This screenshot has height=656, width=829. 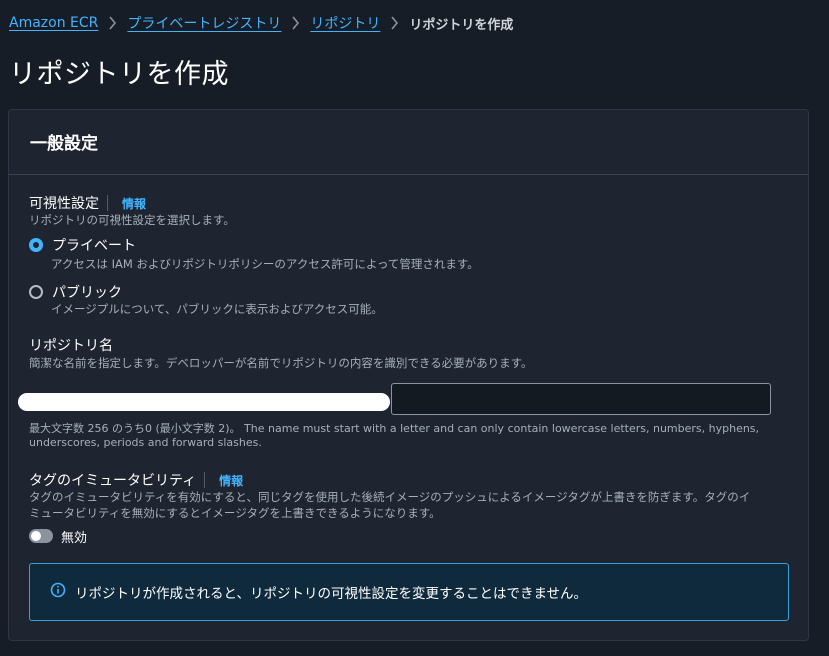 What do you see at coordinates (58, 592) in the screenshot?
I see `info-circle-icon` at bounding box center [58, 592].